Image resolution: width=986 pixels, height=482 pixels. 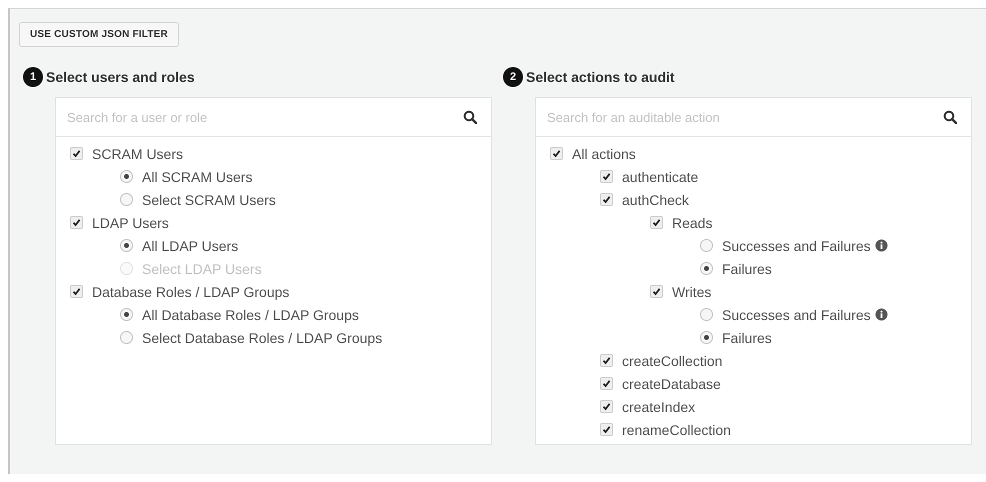 What do you see at coordinates (209, 200) in the screenshot?
I see `option-label: Select SCRAM Users` at bounding box center [209, 200].